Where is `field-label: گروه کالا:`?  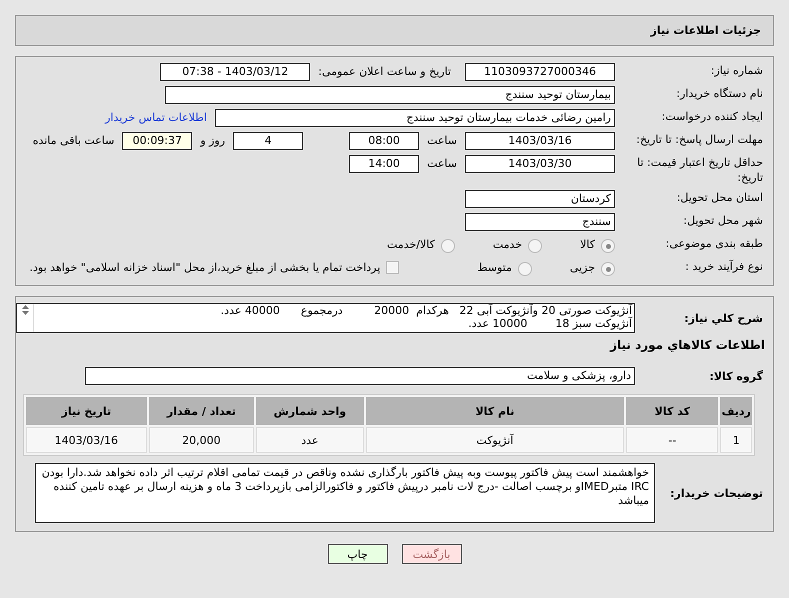 field-label: گروه کالا: is located at coordinates (736, 376).